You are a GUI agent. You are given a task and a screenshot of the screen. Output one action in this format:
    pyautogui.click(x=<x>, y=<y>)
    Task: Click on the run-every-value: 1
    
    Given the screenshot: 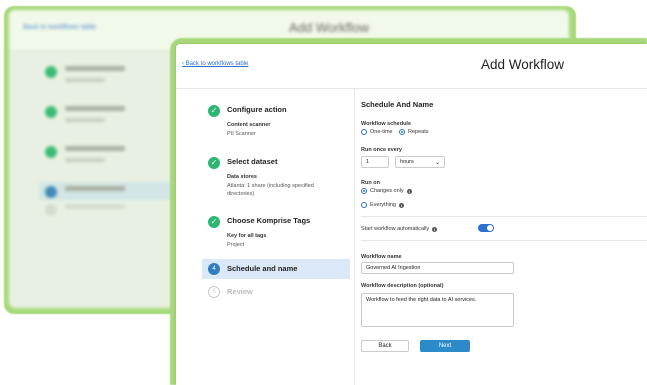 What is the action you would take?
    pyautogui.click(x=368, y=162)
    